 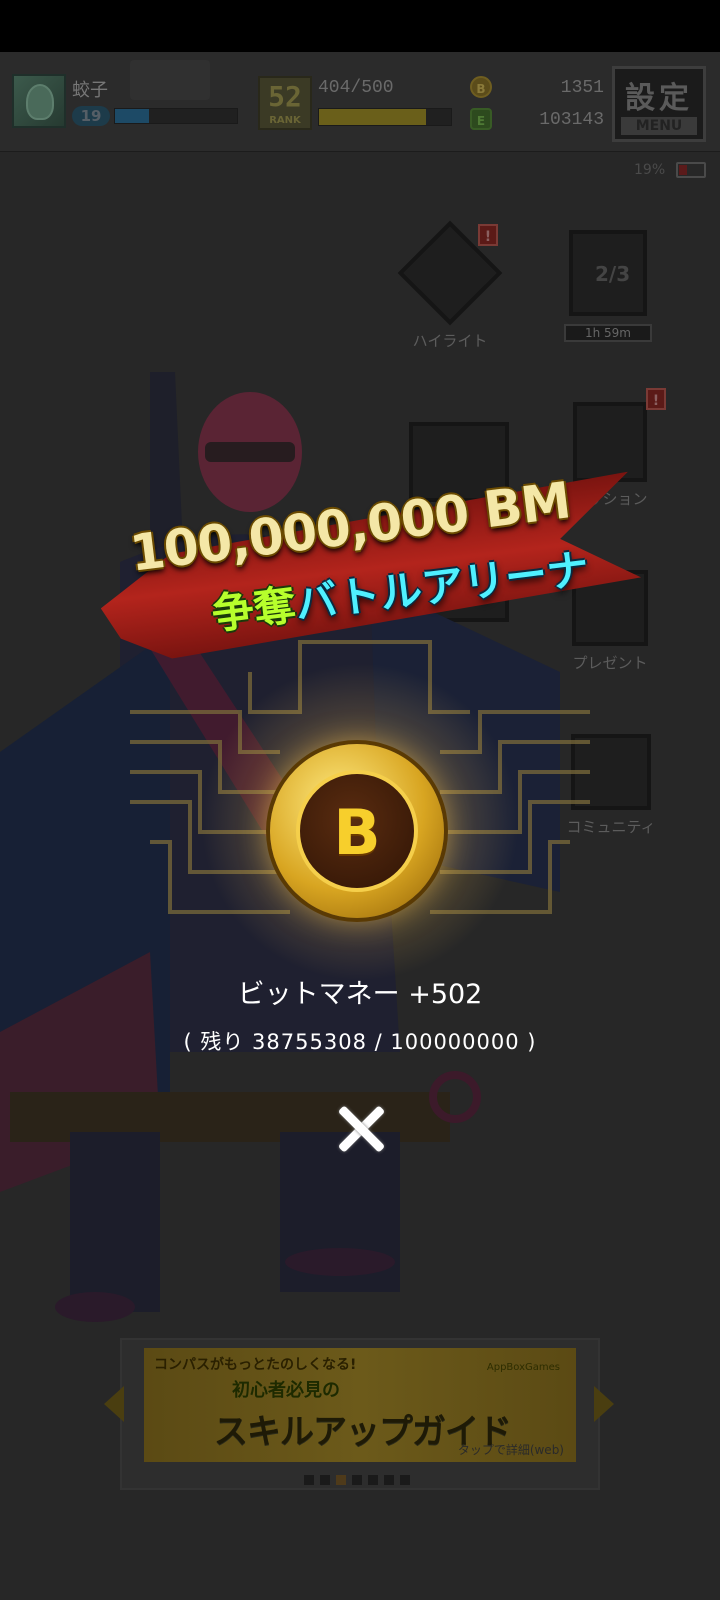 I want to click on settings-menu-button: 設定 MENU, so click(x=659, y=104).